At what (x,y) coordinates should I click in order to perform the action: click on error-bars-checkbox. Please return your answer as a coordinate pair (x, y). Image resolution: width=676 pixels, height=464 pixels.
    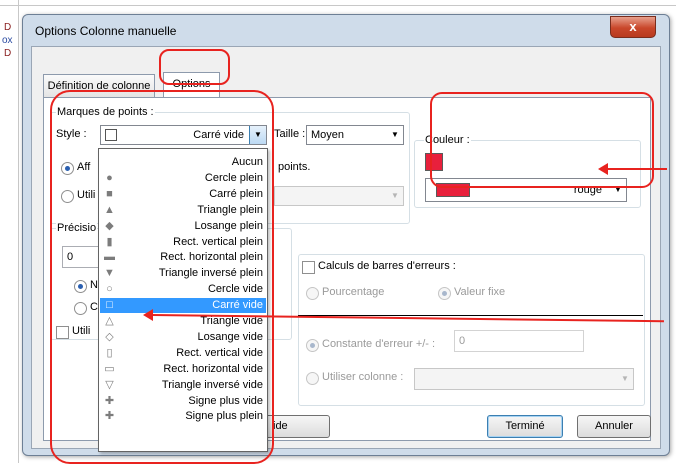
    Looking at the image, I should click on (308, 267).